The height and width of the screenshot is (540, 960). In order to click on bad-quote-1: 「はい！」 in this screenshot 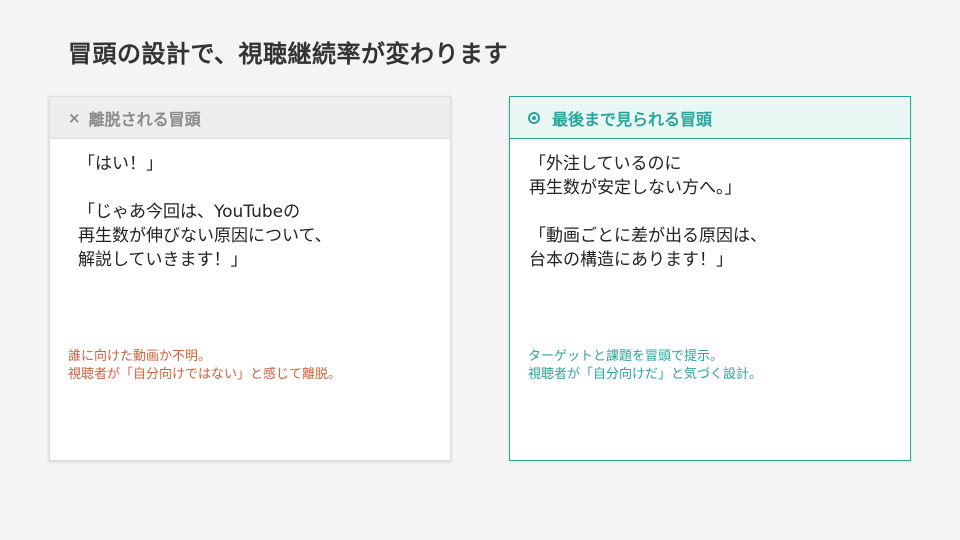, I will do `click(120, 164)`.